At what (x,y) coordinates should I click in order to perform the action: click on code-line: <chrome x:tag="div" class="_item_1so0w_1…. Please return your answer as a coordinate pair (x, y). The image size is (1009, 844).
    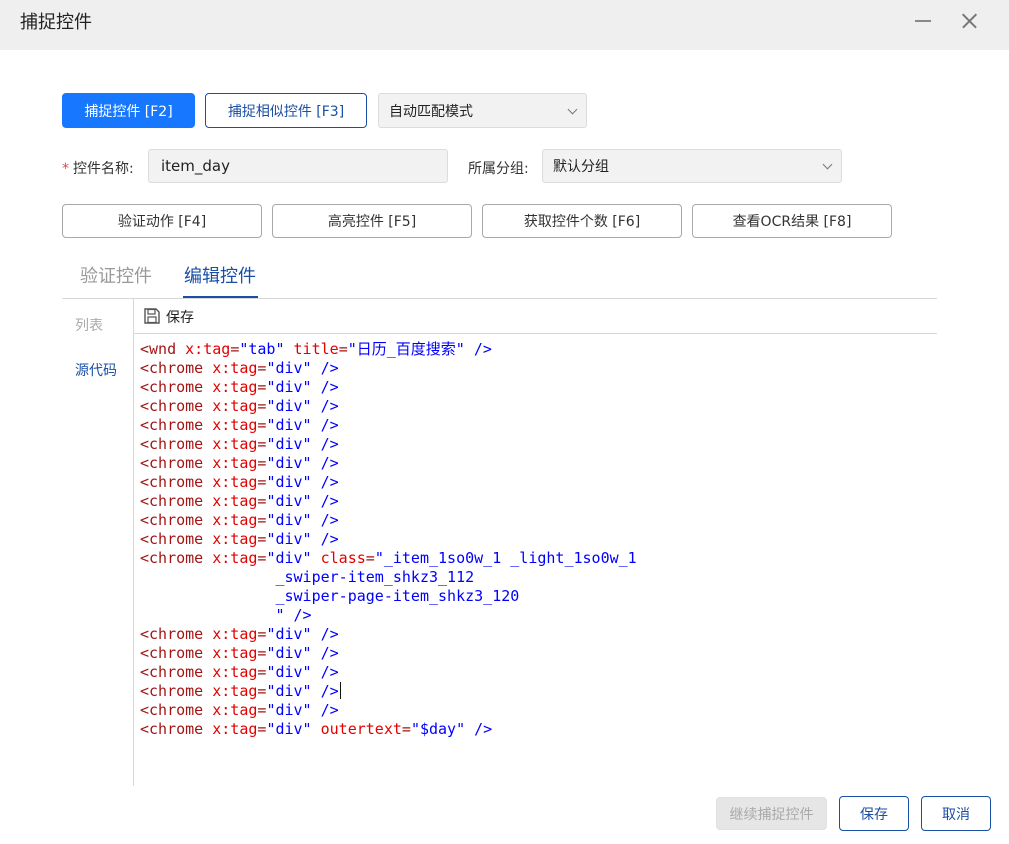
    Looking at the image, I should click on (535, 558).